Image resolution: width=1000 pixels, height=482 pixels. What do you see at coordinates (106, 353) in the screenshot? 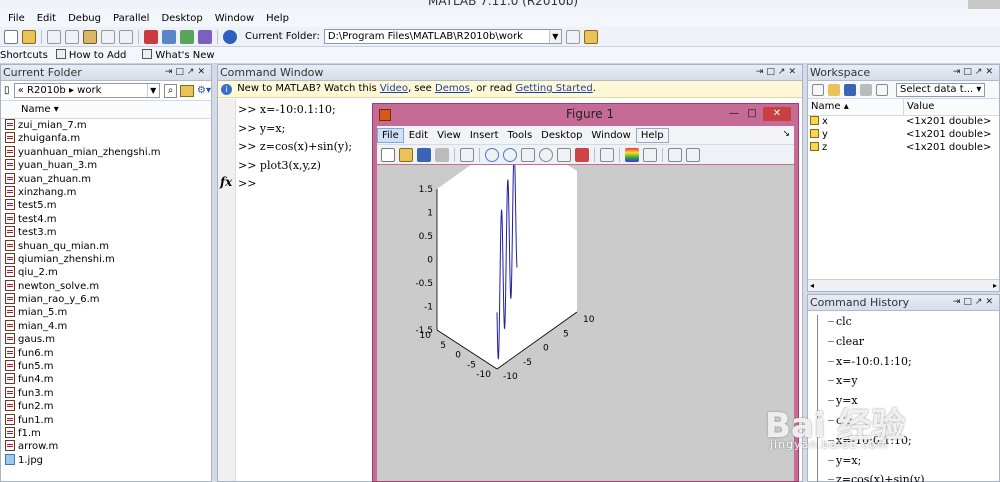
I see `list-item: fun6.m` at bounding box center [106, 353].